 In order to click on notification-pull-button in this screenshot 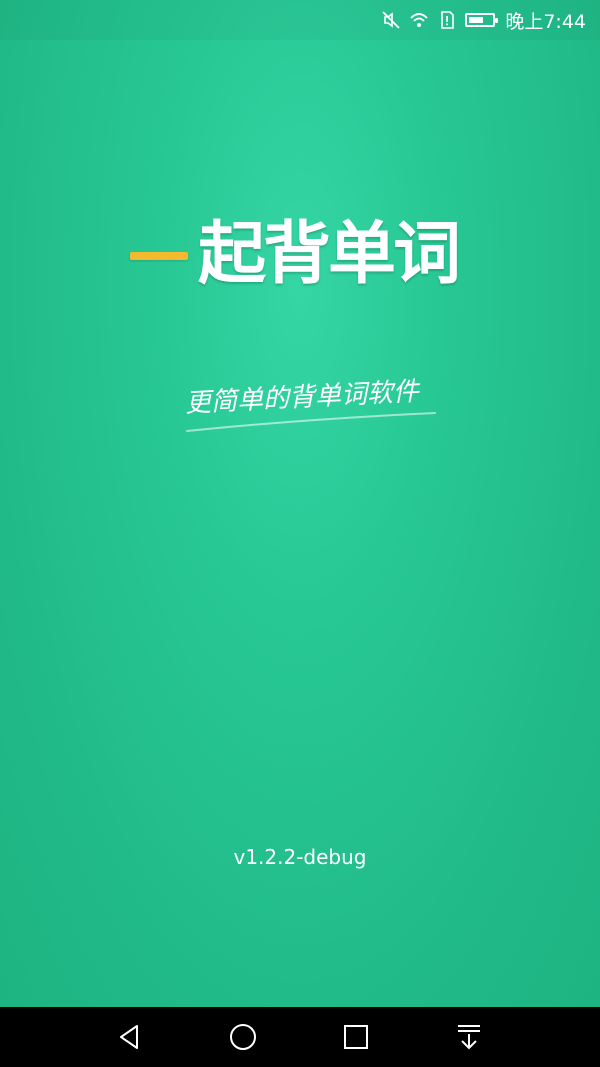, I will do `click(469, 1037)`.